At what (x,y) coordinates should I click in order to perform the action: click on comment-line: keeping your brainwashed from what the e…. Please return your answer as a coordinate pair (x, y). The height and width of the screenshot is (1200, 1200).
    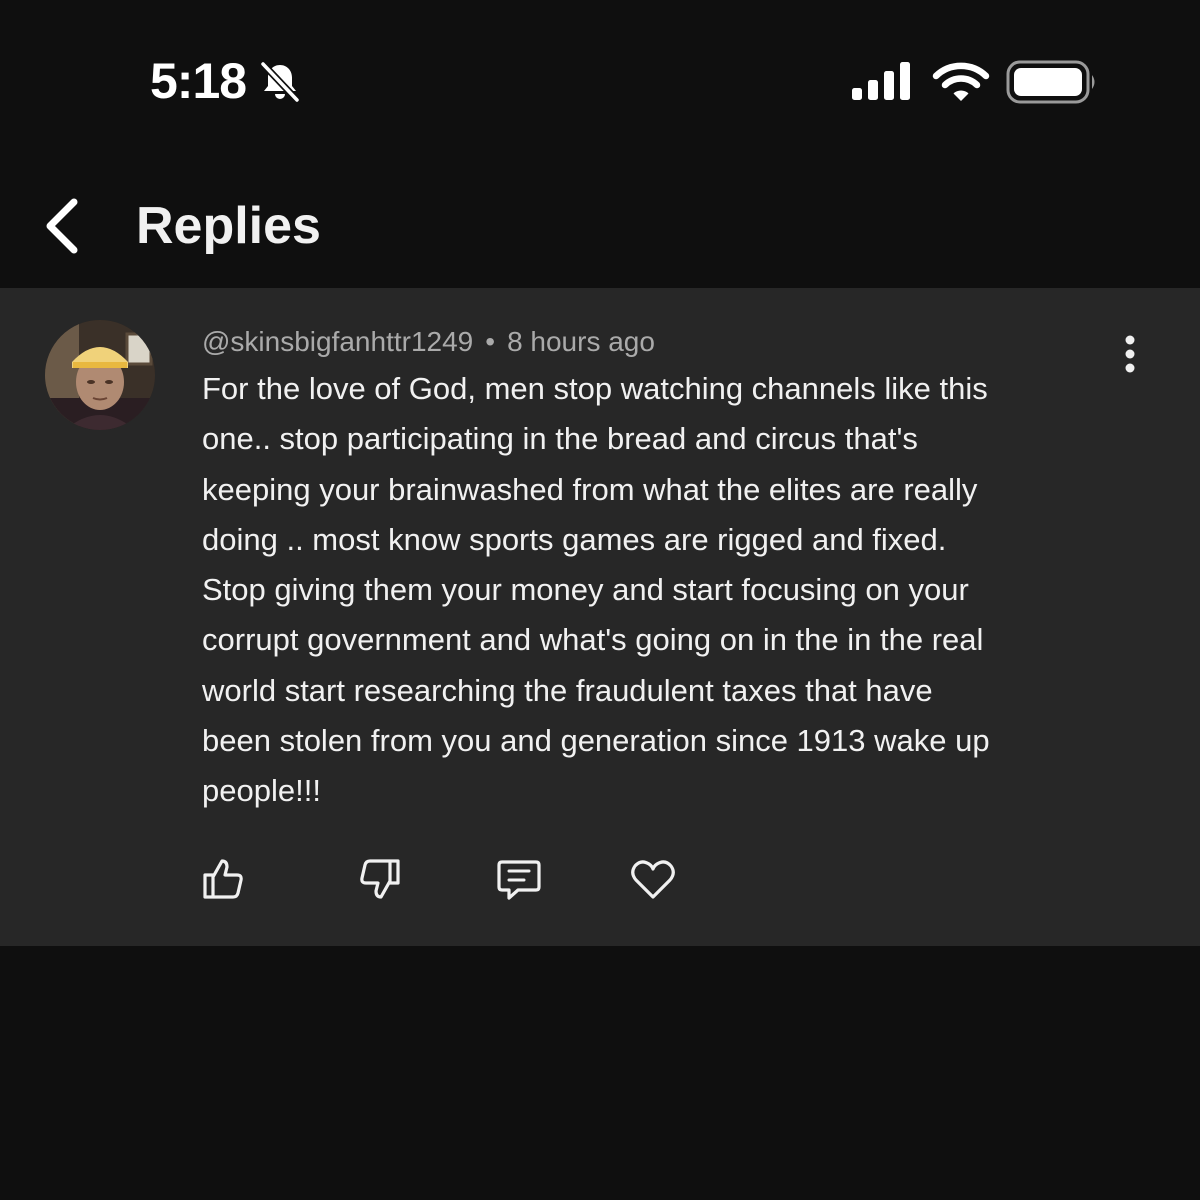
    Looking at the image, I should click on (590, 489).